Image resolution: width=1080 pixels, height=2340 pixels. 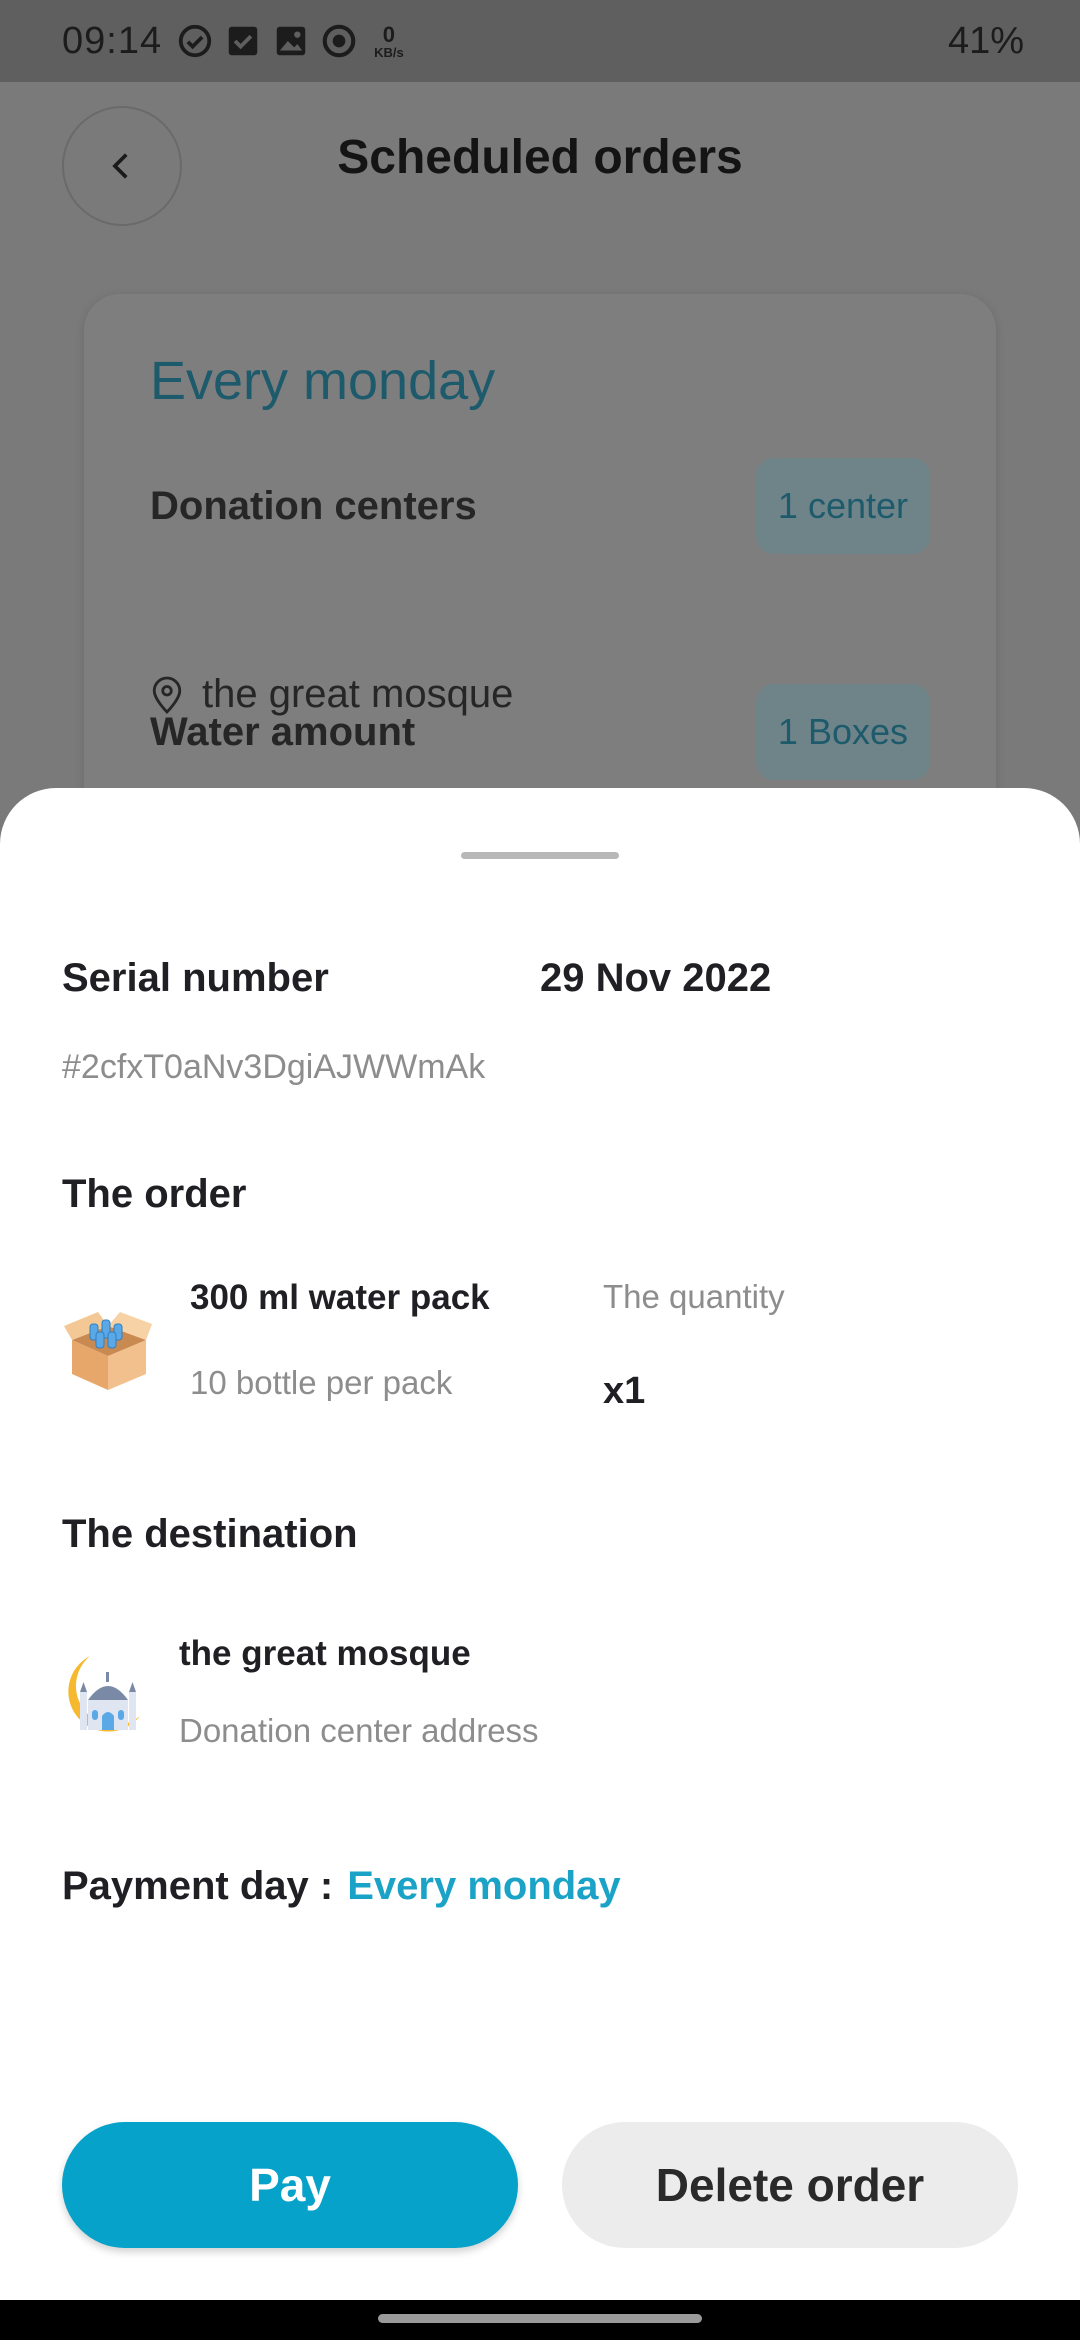 What do you see at coordinates (323, 381) in the screenshot?
I see `order-frequency: Every monday` at bounding box center [323, 381].